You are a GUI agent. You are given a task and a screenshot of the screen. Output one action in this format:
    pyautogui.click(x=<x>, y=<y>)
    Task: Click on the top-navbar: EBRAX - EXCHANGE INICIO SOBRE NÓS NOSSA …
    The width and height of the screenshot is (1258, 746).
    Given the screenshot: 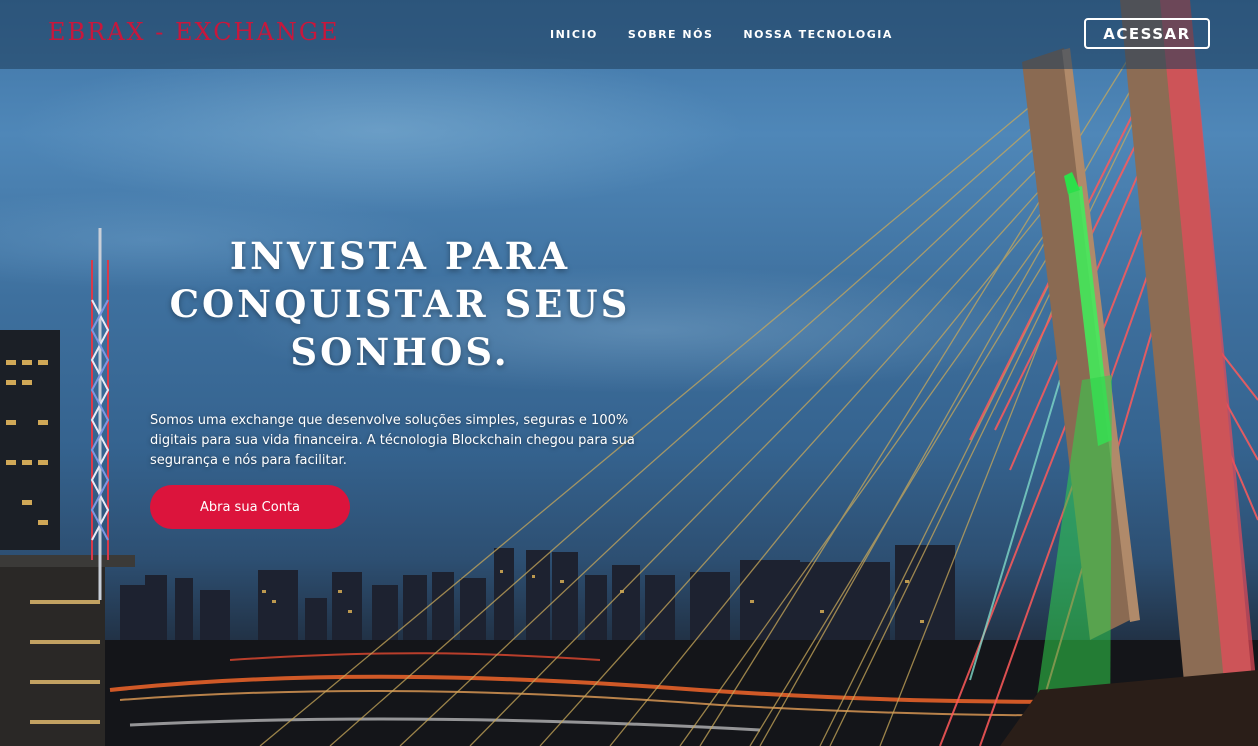 What is the action you would take?
    pyautogui.click(x=629, y=34)
    